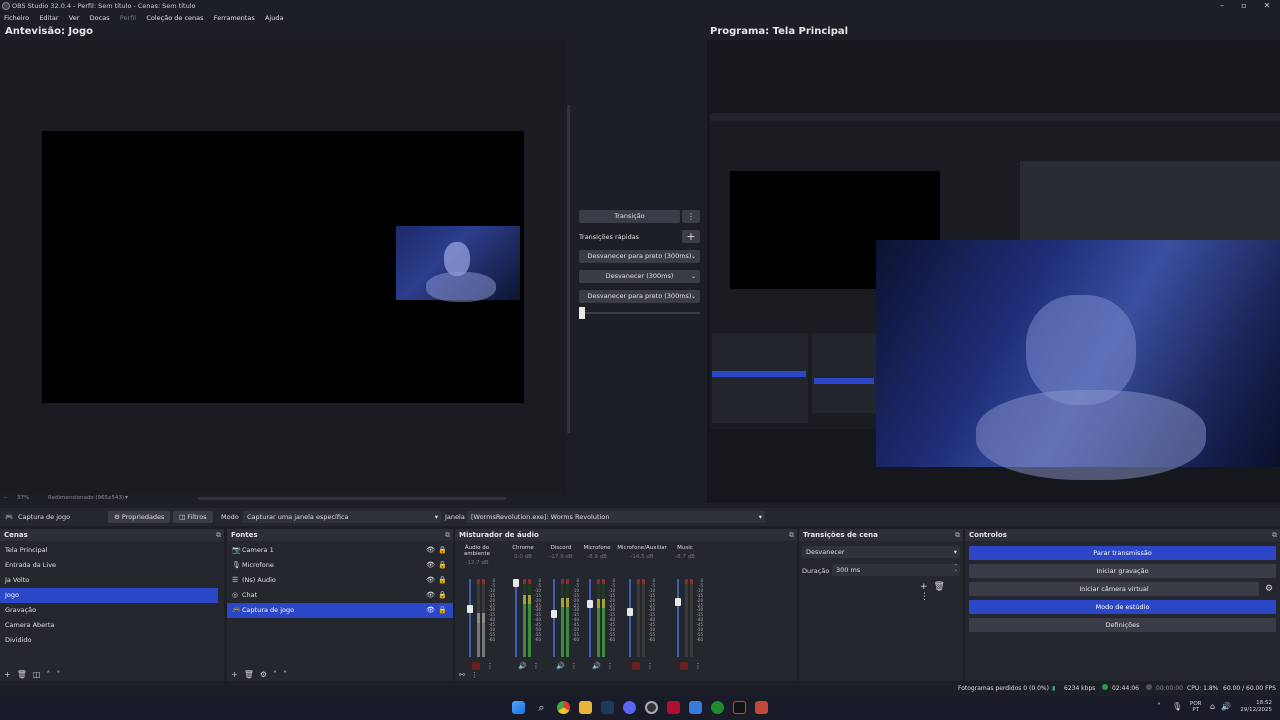  I want to click on tbar-track, so click(639, 313).